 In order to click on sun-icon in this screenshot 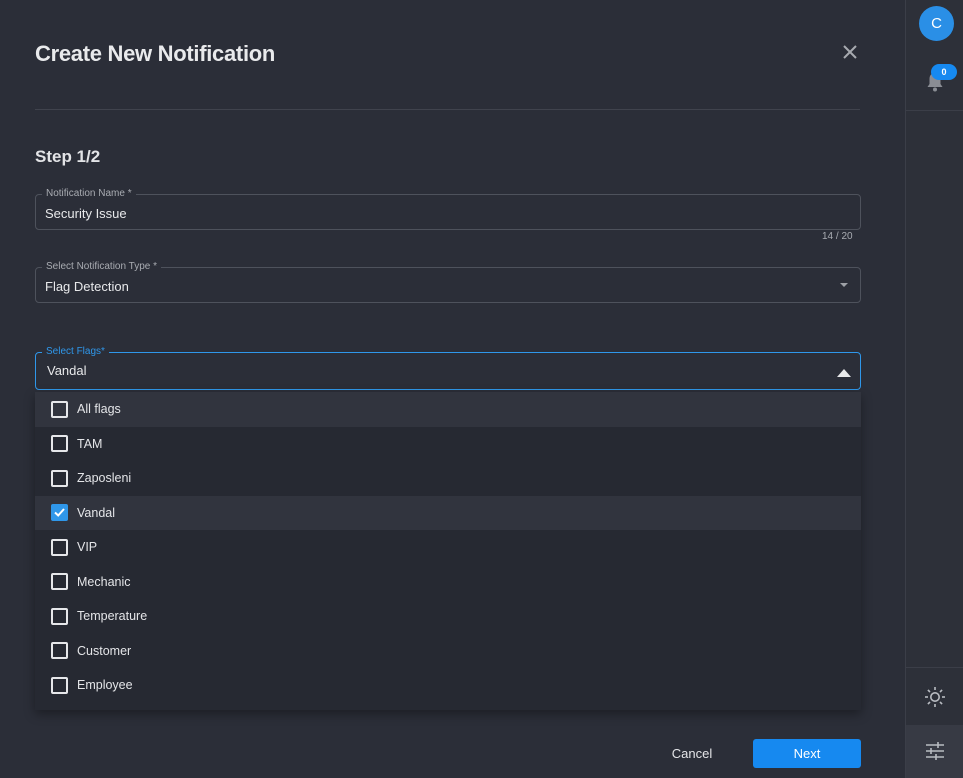, I will do `click(935, 697)`.